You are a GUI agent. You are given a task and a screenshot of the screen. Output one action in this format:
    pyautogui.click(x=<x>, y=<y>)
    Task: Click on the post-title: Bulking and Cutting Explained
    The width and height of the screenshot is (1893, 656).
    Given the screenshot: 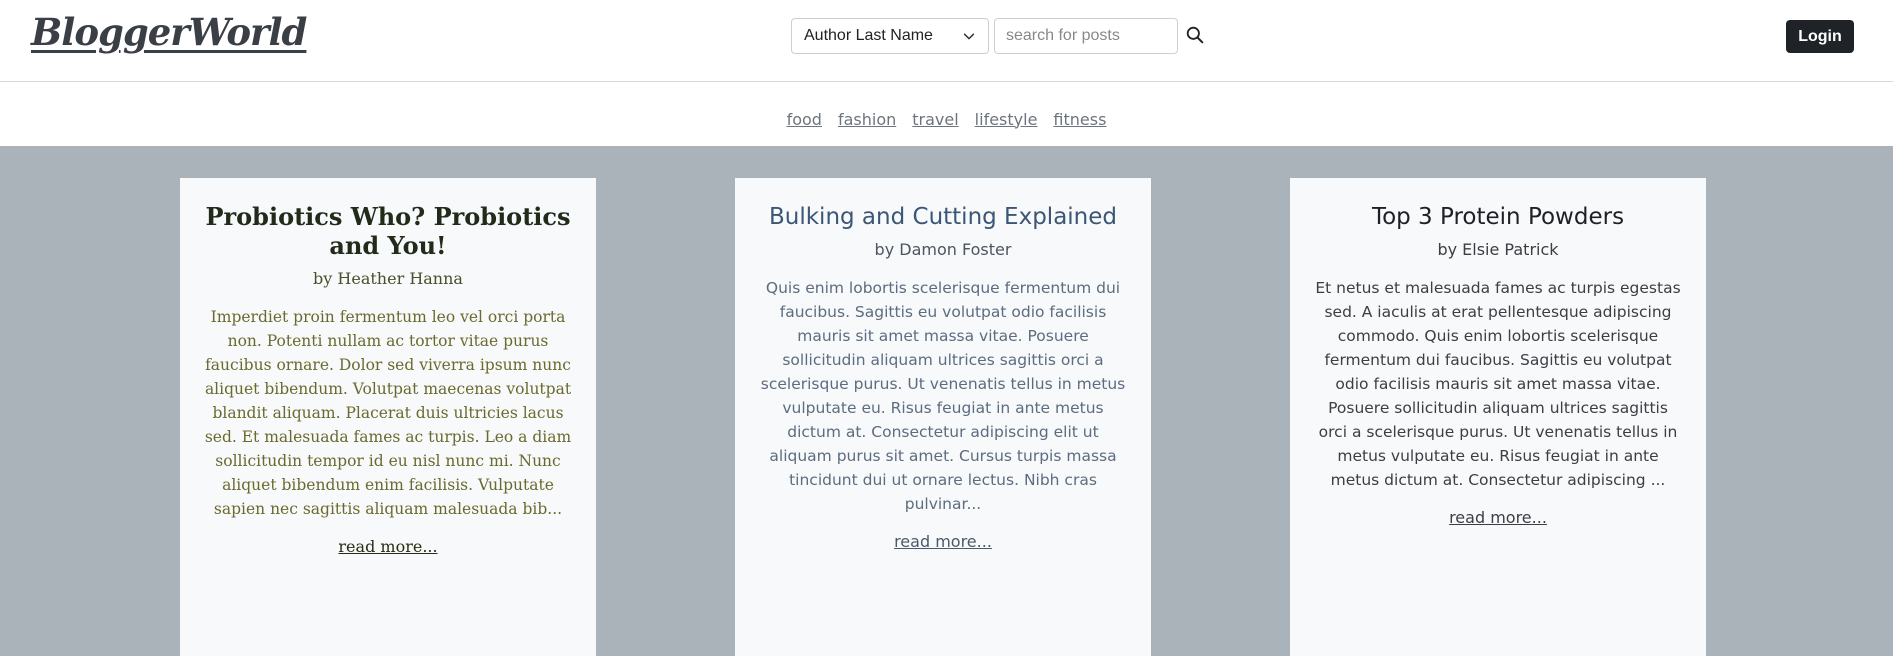 What is the action you would take?
    pyautogui.click(x=943, y=217)
    